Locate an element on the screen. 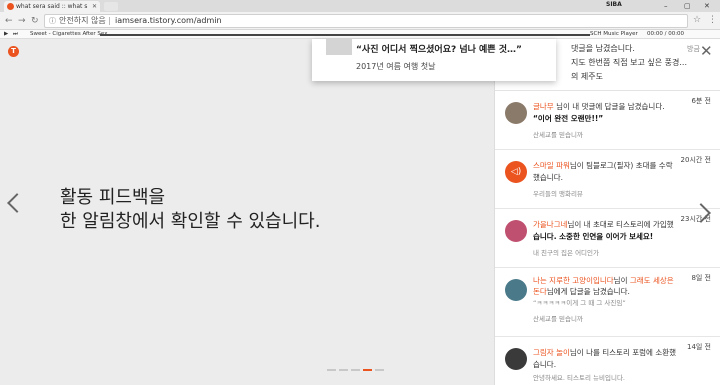  notification-text: 글나무 님이 내 댓글에 답글을 남겼습니다. is located at coordinates (599, 106).